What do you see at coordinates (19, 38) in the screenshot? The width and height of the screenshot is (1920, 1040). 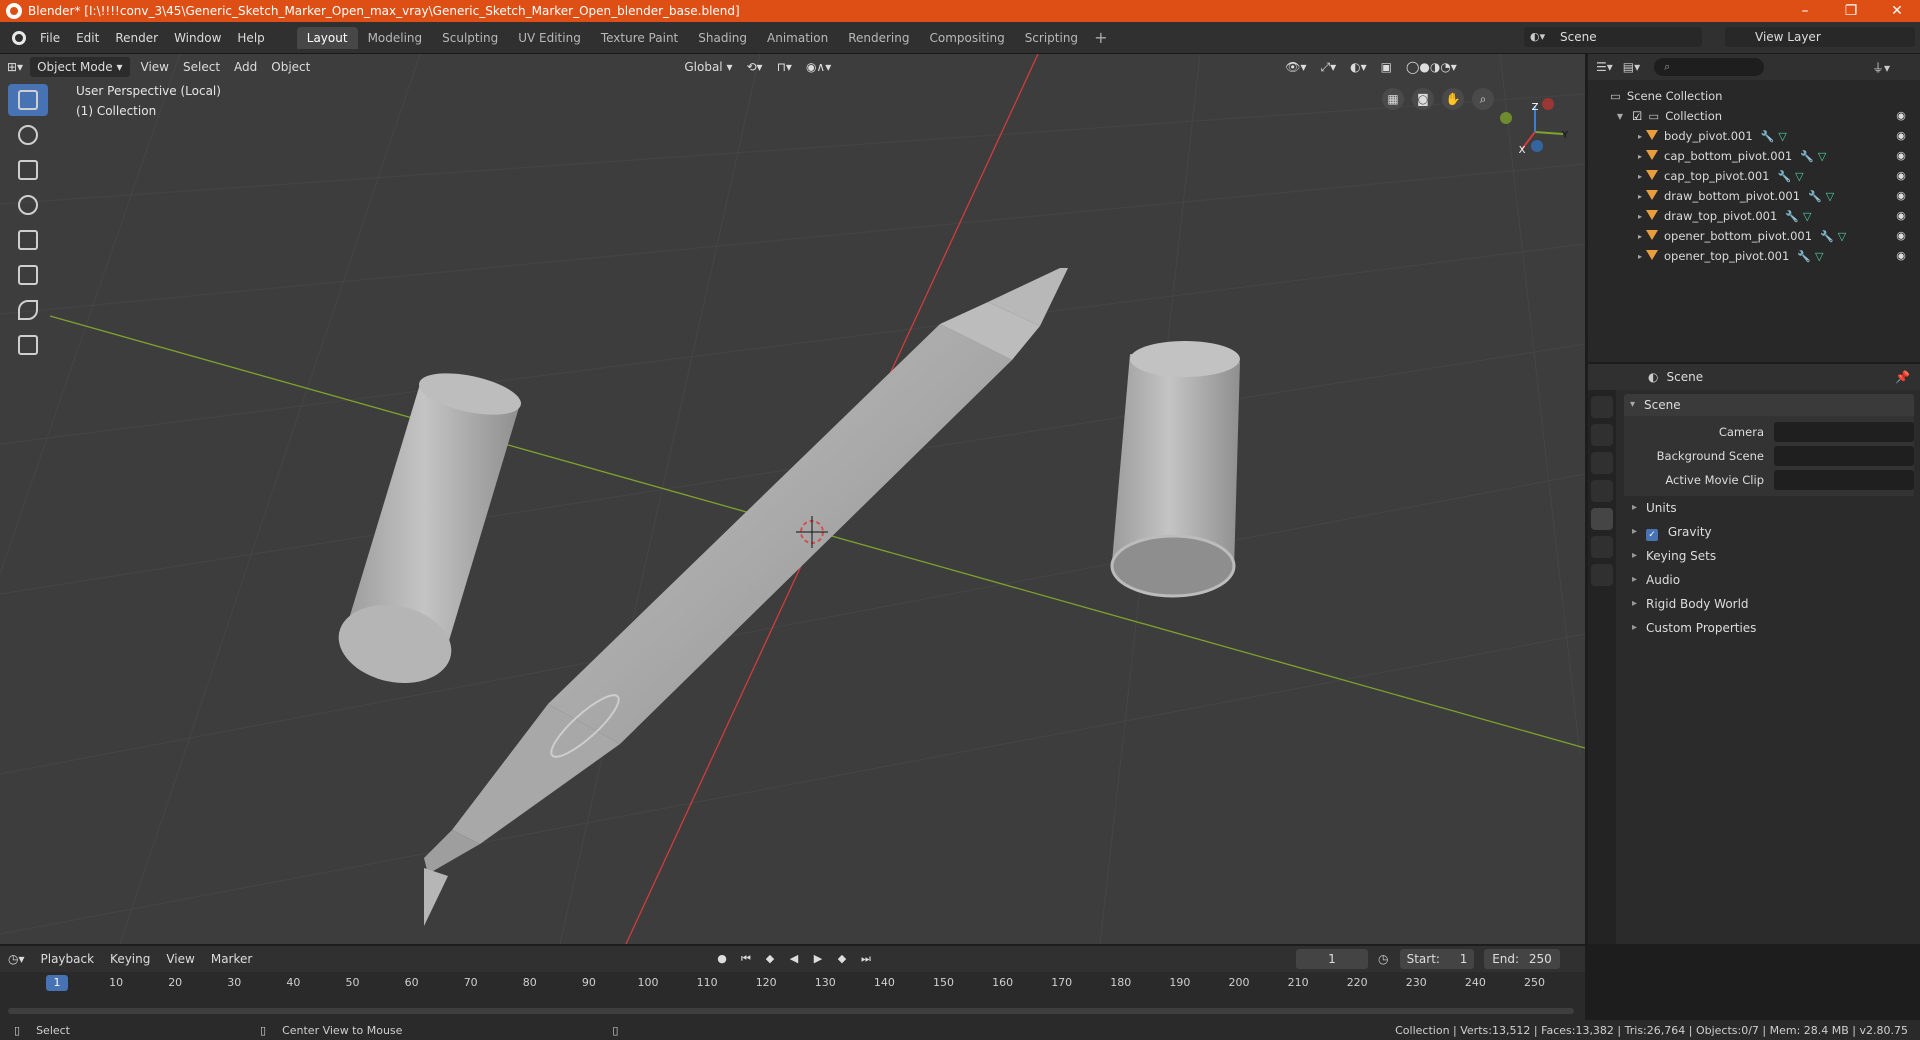 I see `blender-menu-icon` at bounding box center [19, 38].